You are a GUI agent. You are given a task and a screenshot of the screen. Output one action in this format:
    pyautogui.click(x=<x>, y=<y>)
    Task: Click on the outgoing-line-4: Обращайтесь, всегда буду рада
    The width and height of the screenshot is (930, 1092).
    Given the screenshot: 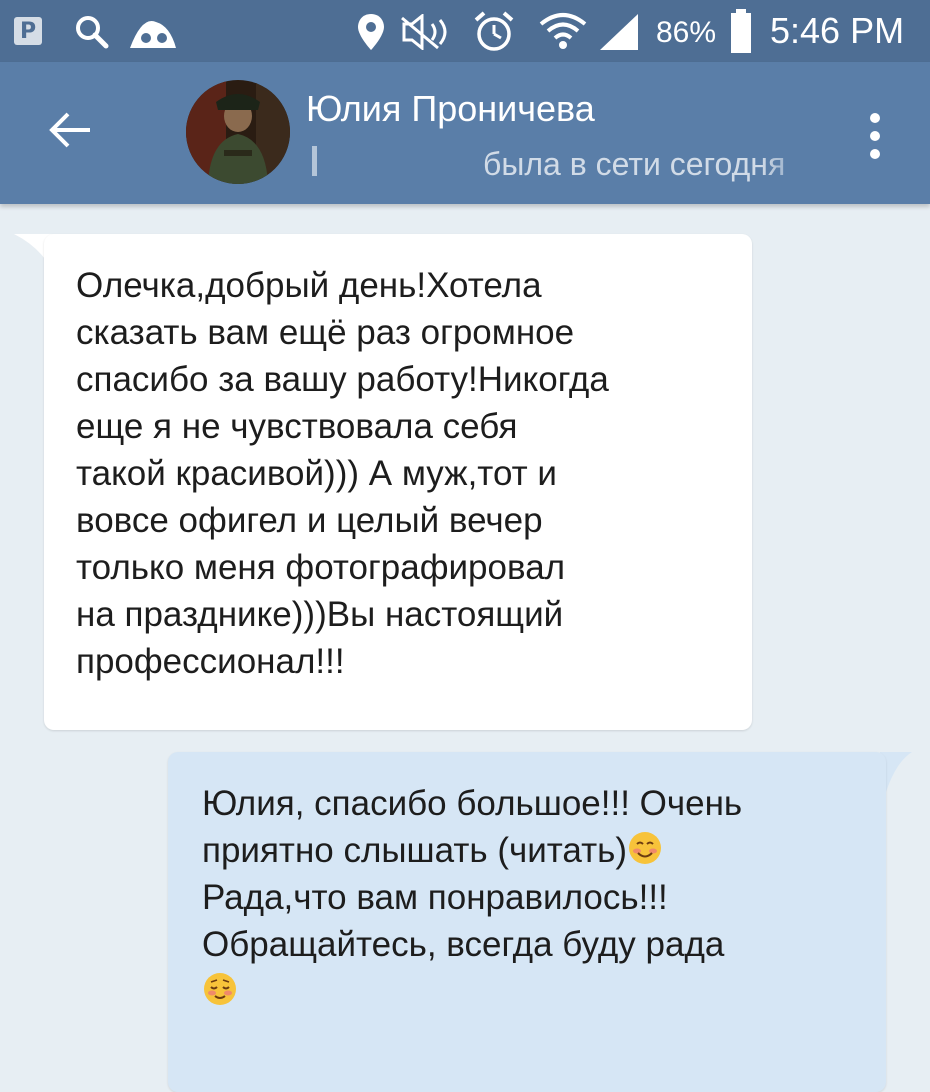 What is the action you would take?
    pyautogui.click(x=463, y=944)
    